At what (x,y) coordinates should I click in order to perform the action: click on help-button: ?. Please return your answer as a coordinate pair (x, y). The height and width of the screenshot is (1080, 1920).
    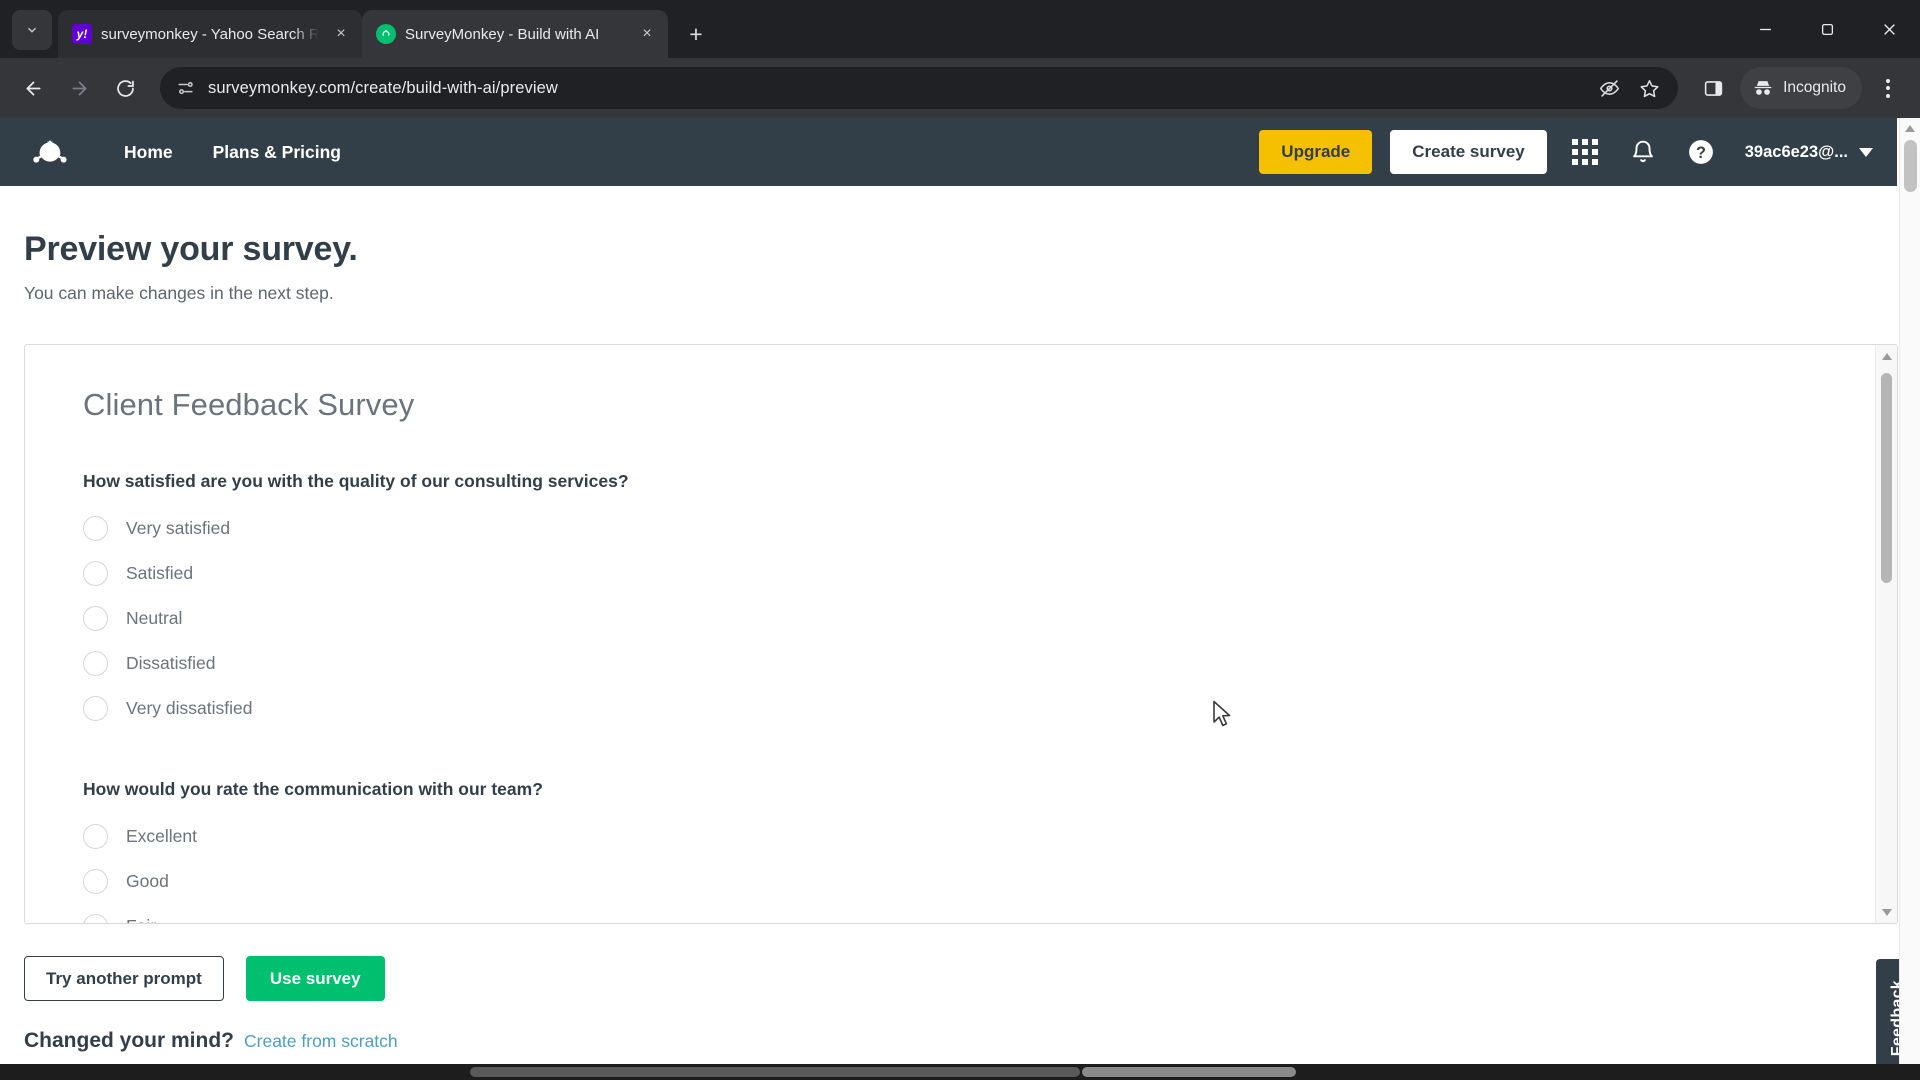
    Looking at the image, I should click on (1701, 152).